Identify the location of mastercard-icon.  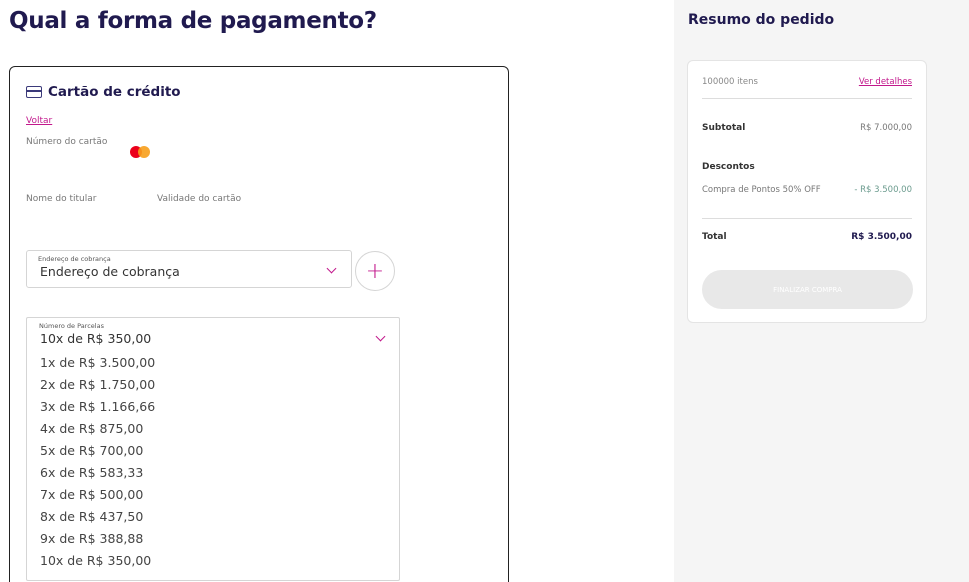
(140, 152).